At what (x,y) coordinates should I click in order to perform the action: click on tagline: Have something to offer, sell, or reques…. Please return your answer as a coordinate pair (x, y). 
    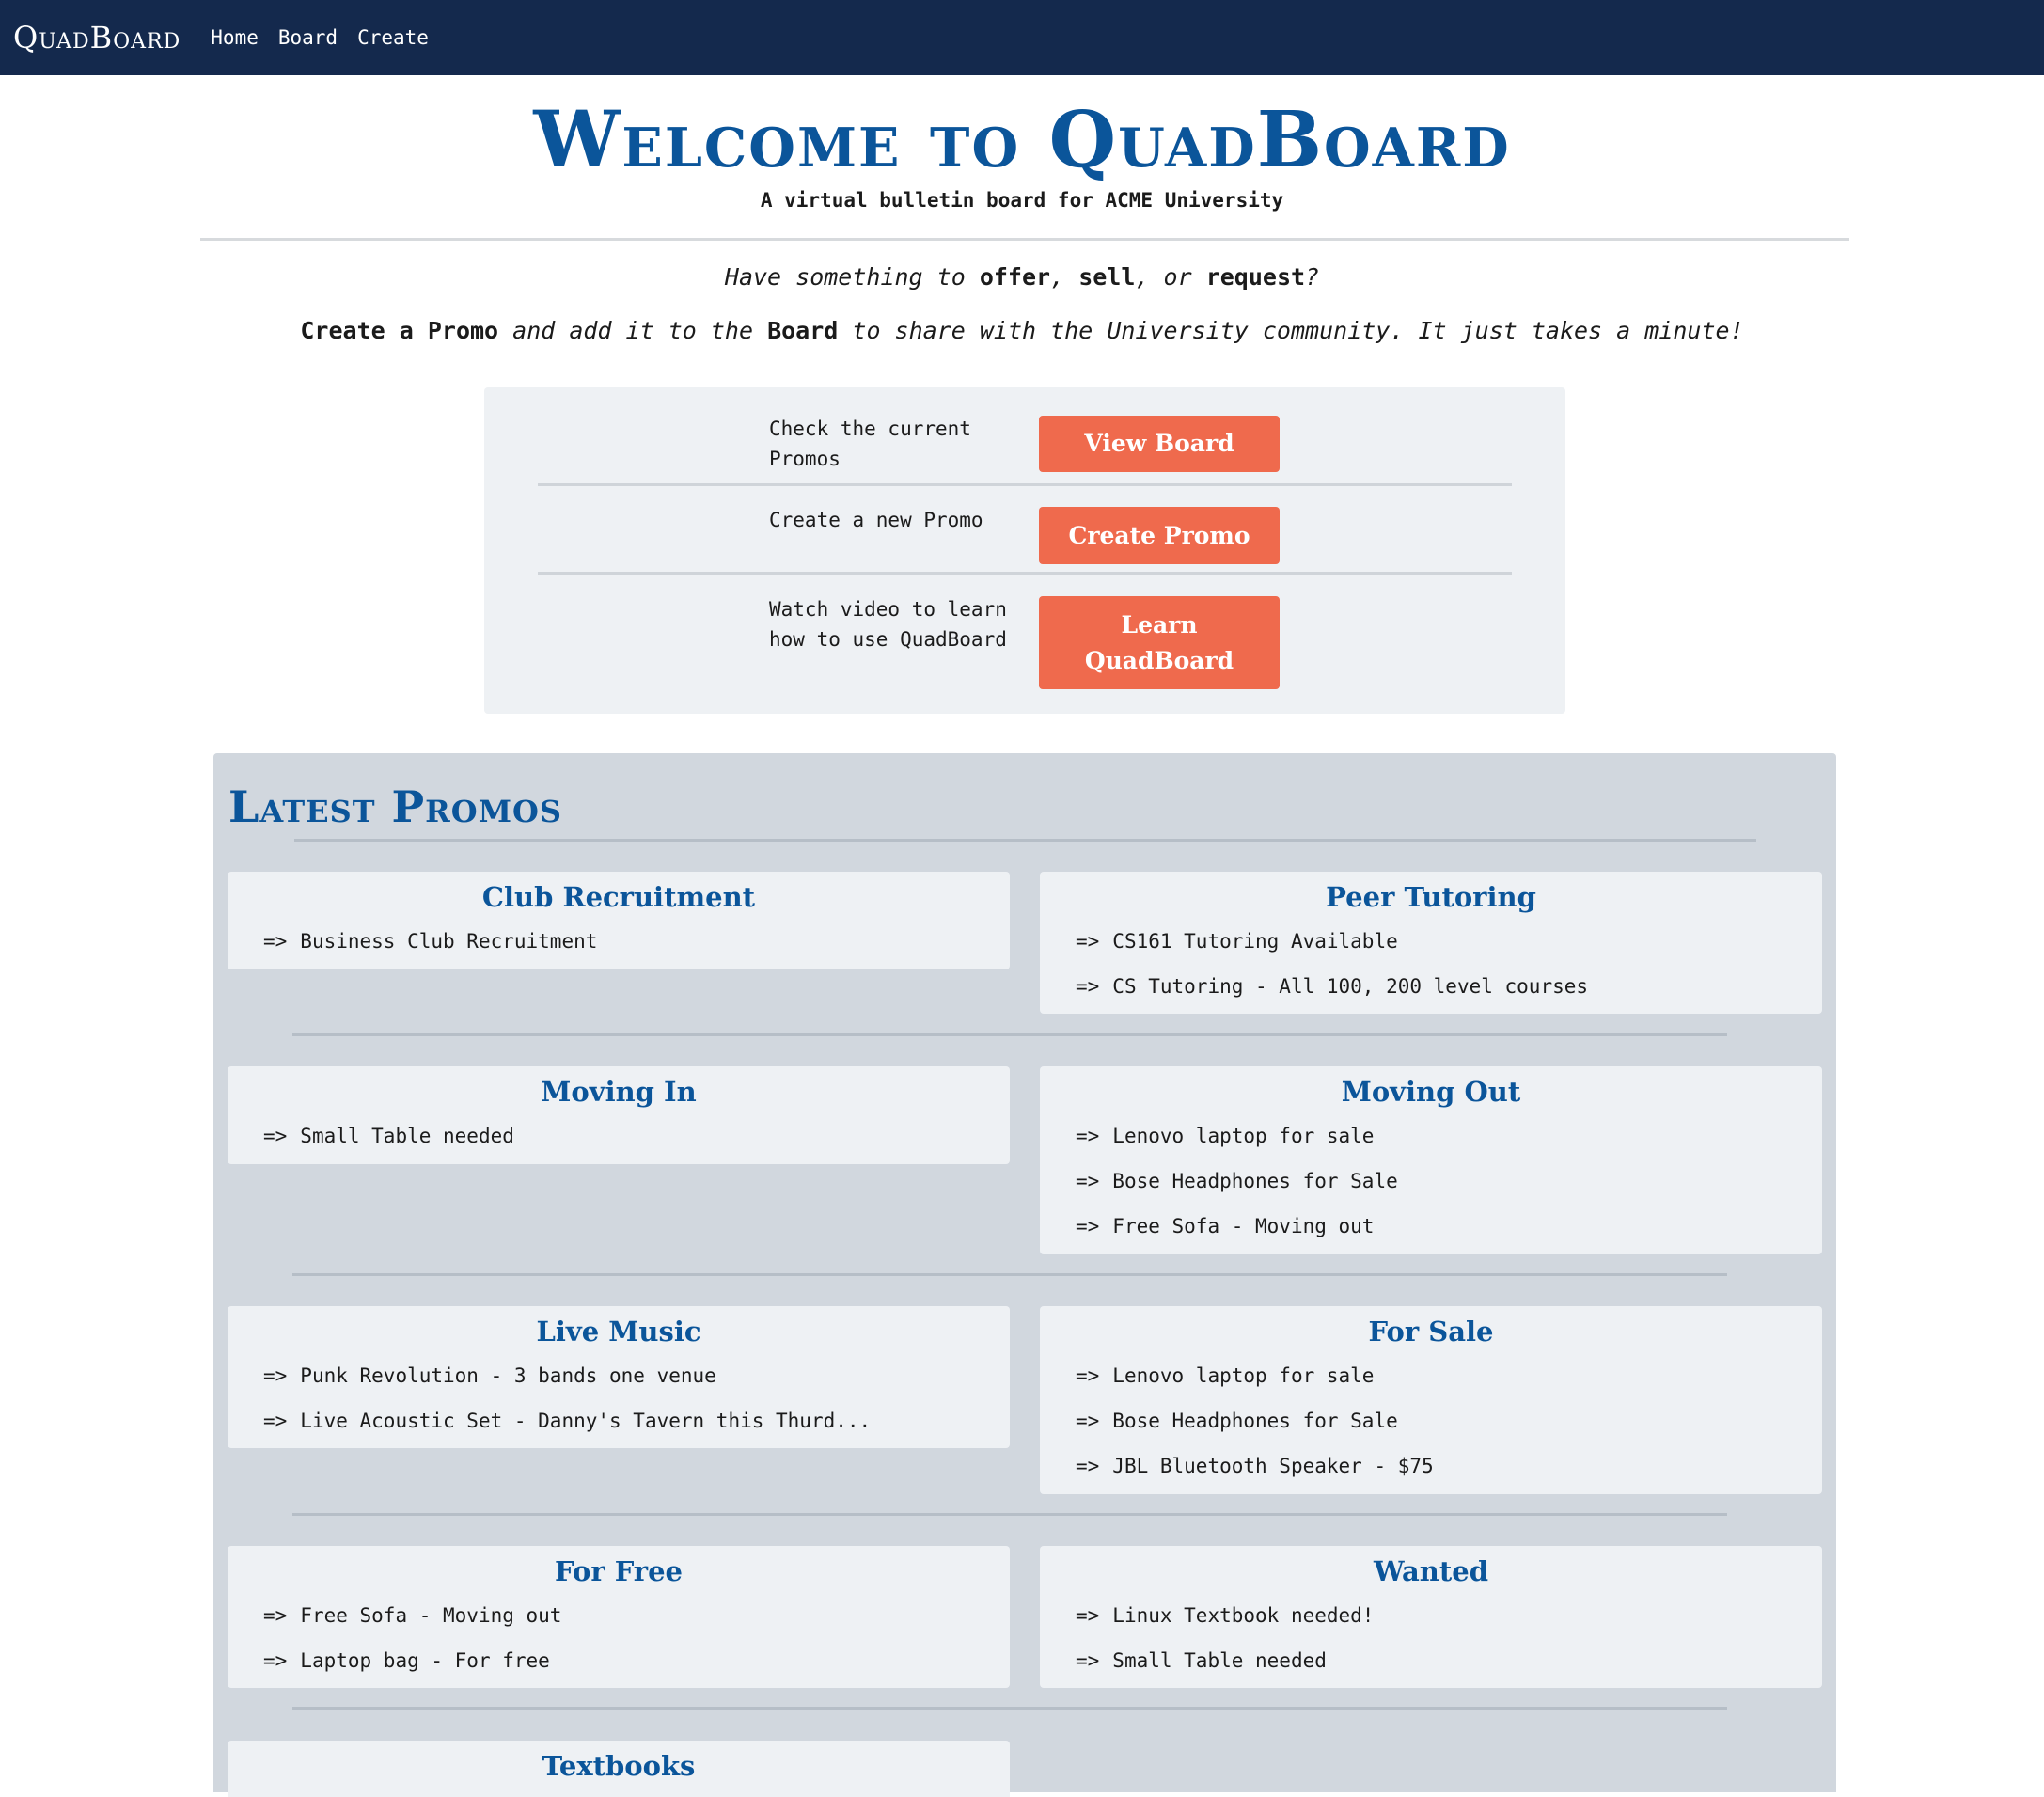
    Looking at the image, I should click on (1022, 277).